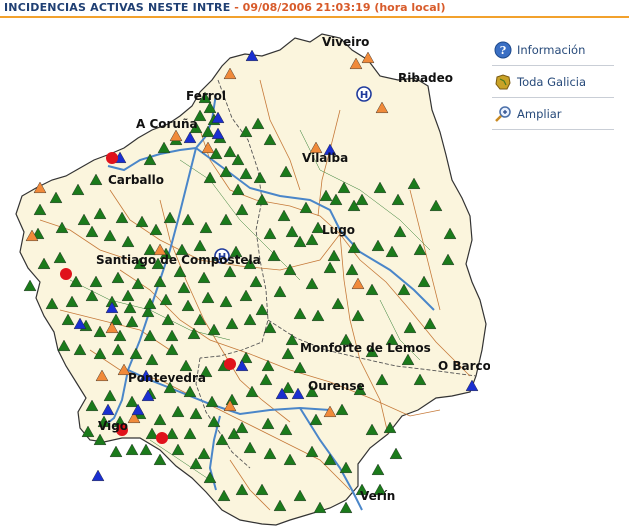 The height and width of the screenshot is (528, 629). I want to click on zoom-label: Ampliar, so click(539, 113).